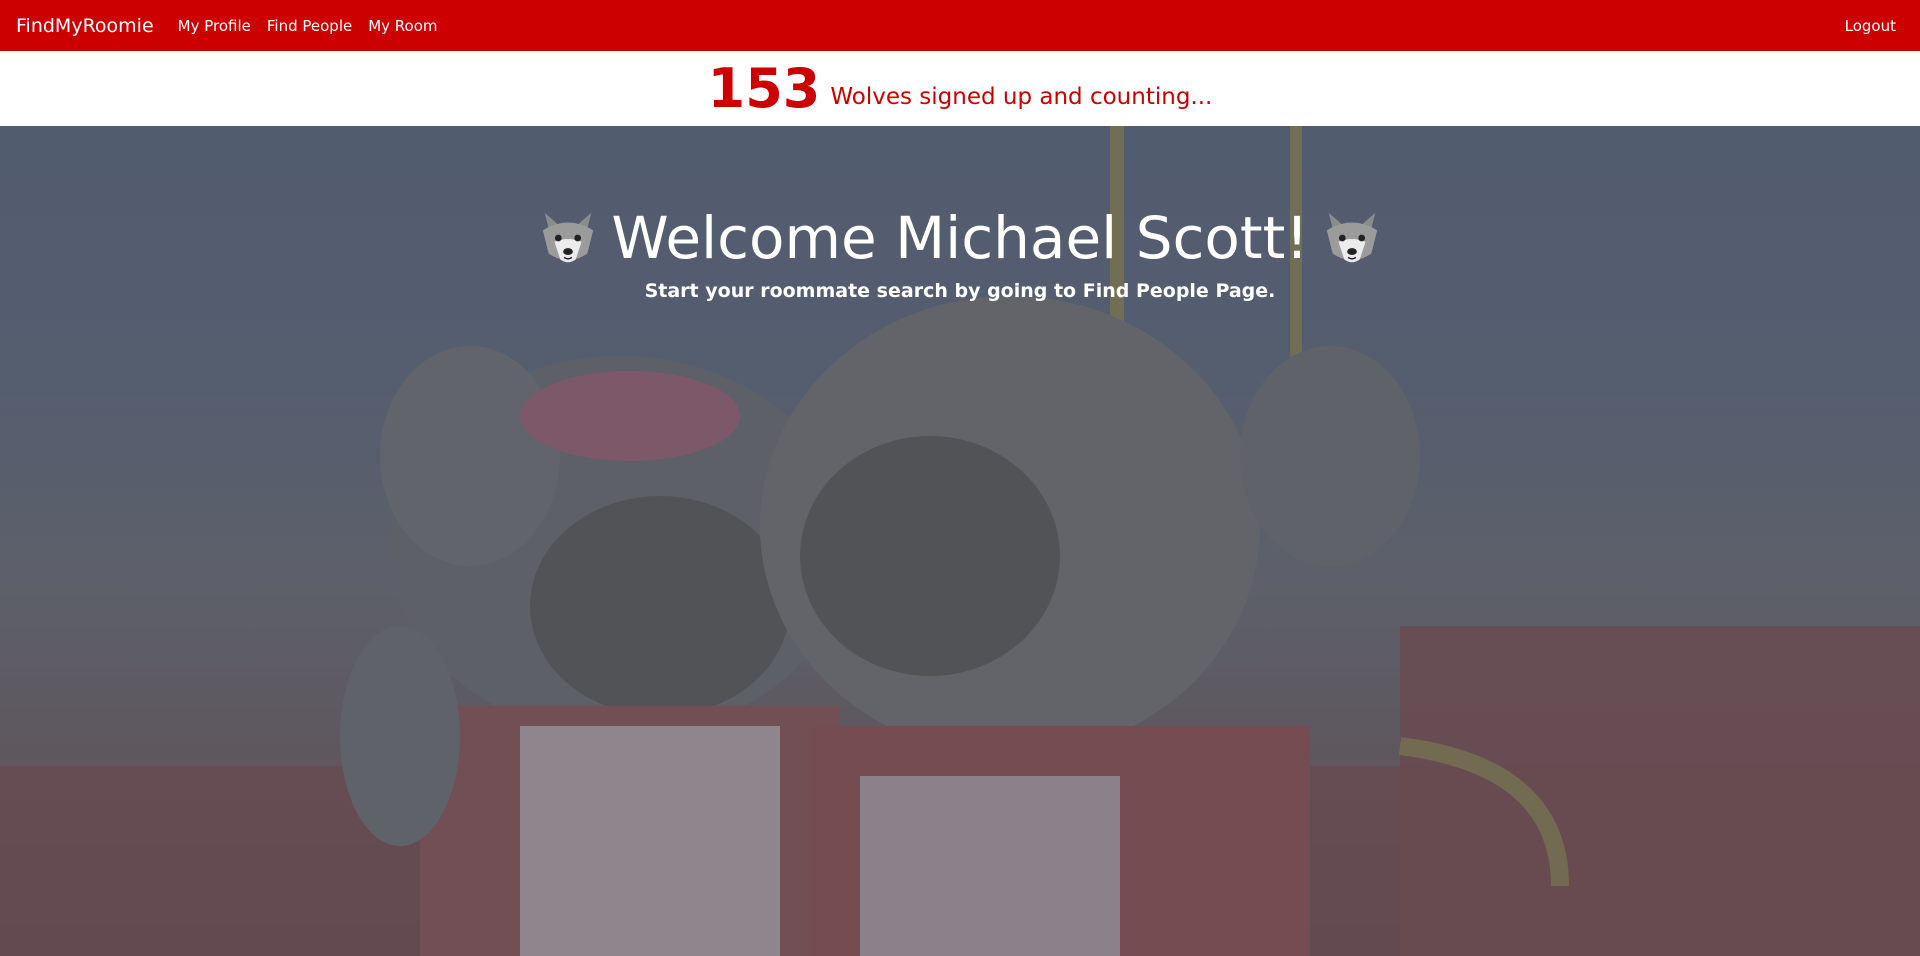 The height and width of the screenshot is (956, 1920). I want to click on nav-my-room: My Room, so click(402, 26).